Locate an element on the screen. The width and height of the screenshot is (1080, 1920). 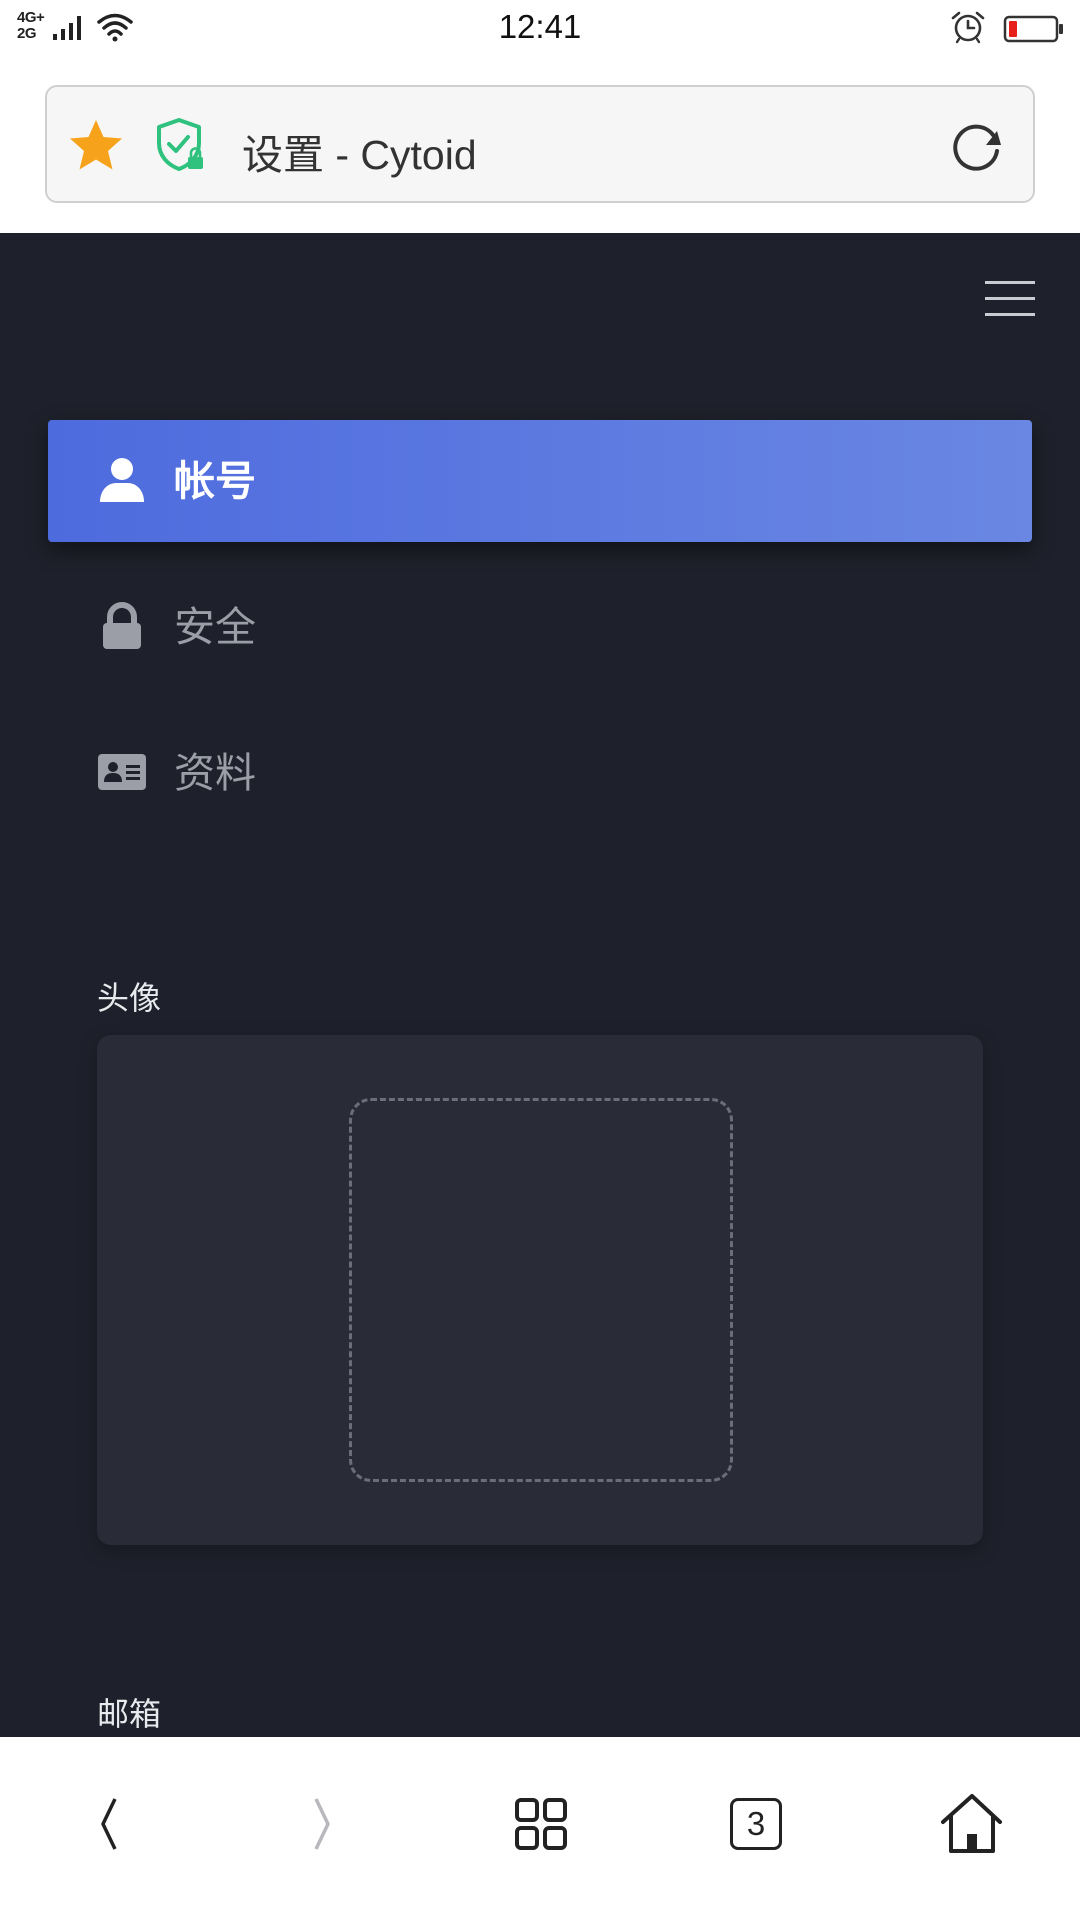
back-icon is located at coordinates (108, 1824).